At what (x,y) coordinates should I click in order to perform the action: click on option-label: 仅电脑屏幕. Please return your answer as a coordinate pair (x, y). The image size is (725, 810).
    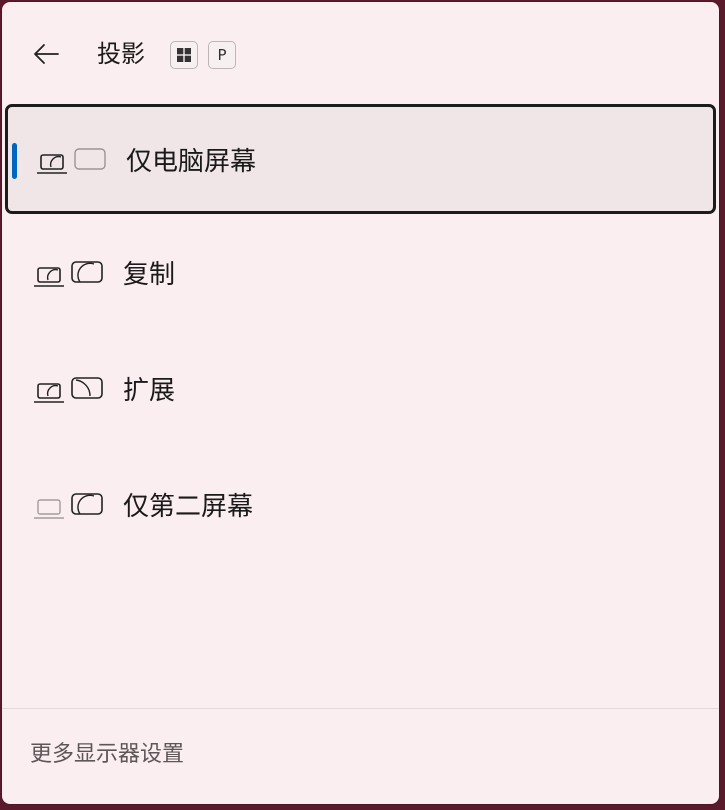
    Looking at the image, I should click on (191, 162).